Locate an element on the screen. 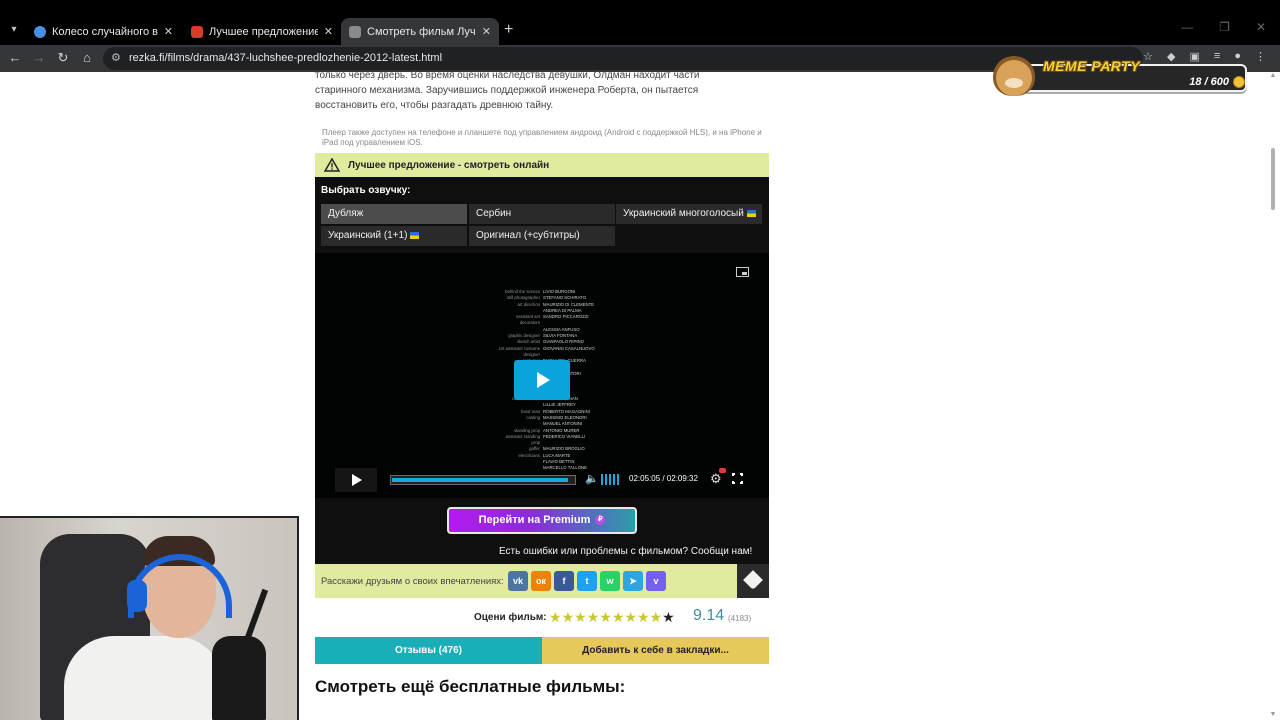 This screenshot has height=720, width=1280. credit-role: assistant standing prop is located at coordinates (522, 439).